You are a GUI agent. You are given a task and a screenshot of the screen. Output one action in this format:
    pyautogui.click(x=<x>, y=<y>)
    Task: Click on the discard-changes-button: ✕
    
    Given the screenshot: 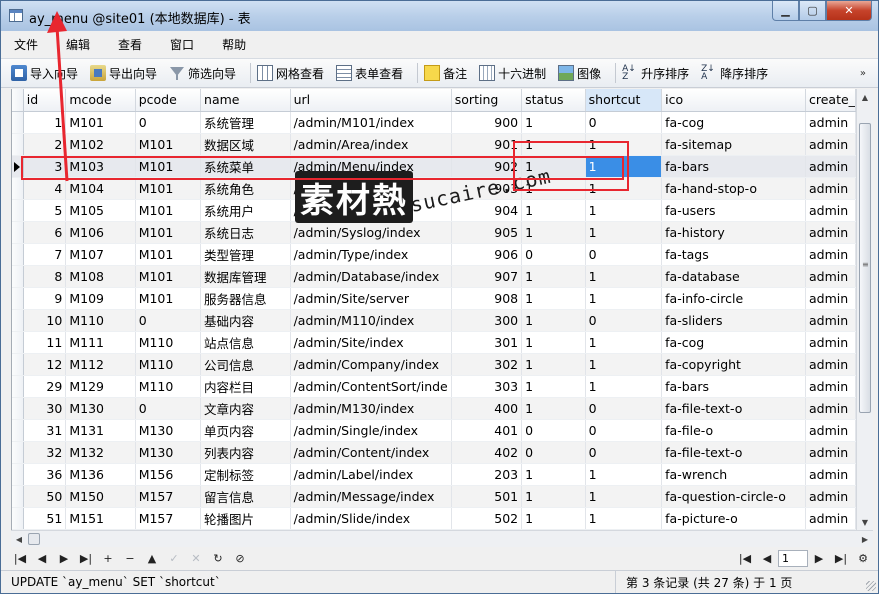 What is the action you would take?
    pyautogui.click(x=196, y=558)
    